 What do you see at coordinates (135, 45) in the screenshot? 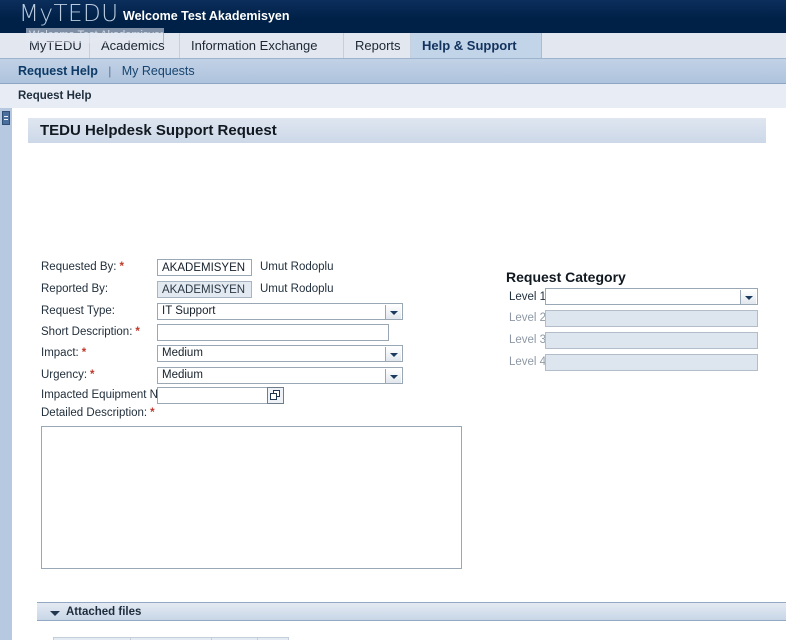
I see `tab-academics: Academics` at bounding box center [135, 45].